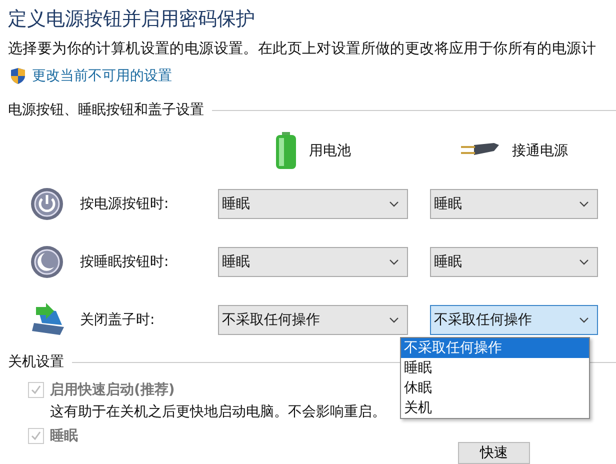 The height and width of the screenshot is (464, 616). Describe the element at coordinates (495, 368) in the screenshot. I see `dropdown-option: 睡眠` at that location.